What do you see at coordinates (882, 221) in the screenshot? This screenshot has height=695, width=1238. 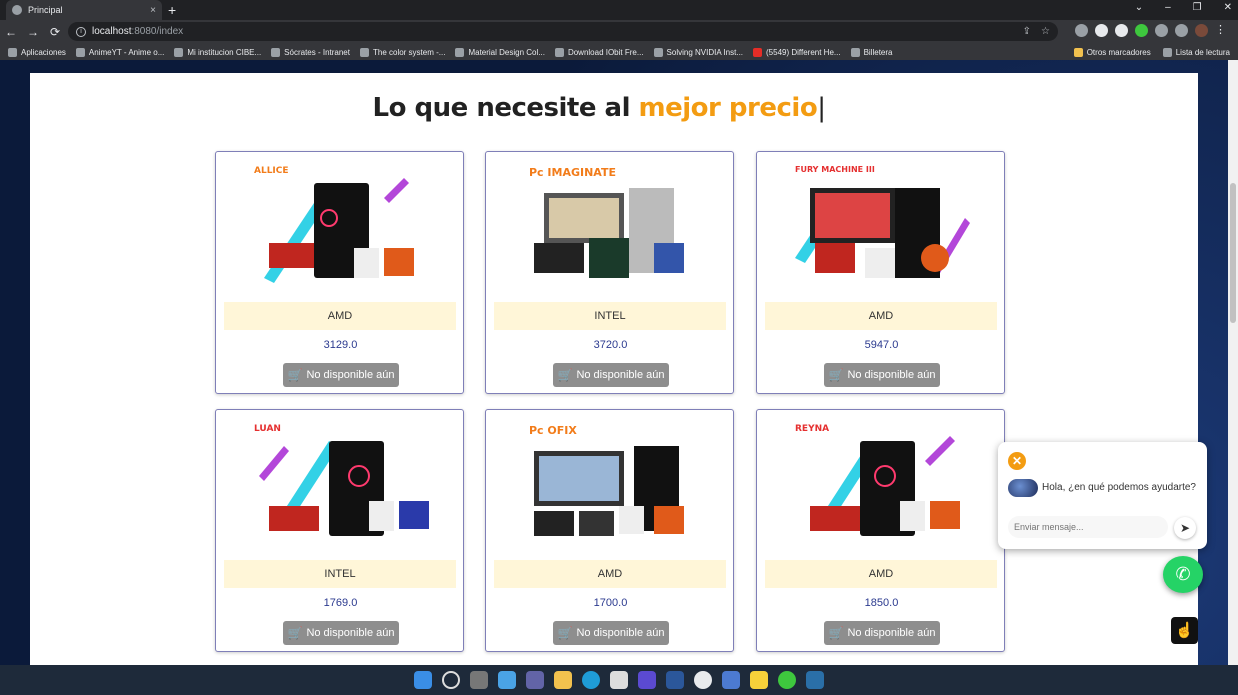 I see `product-image: FURY MACHINE III` at bounding box center [882, 221].